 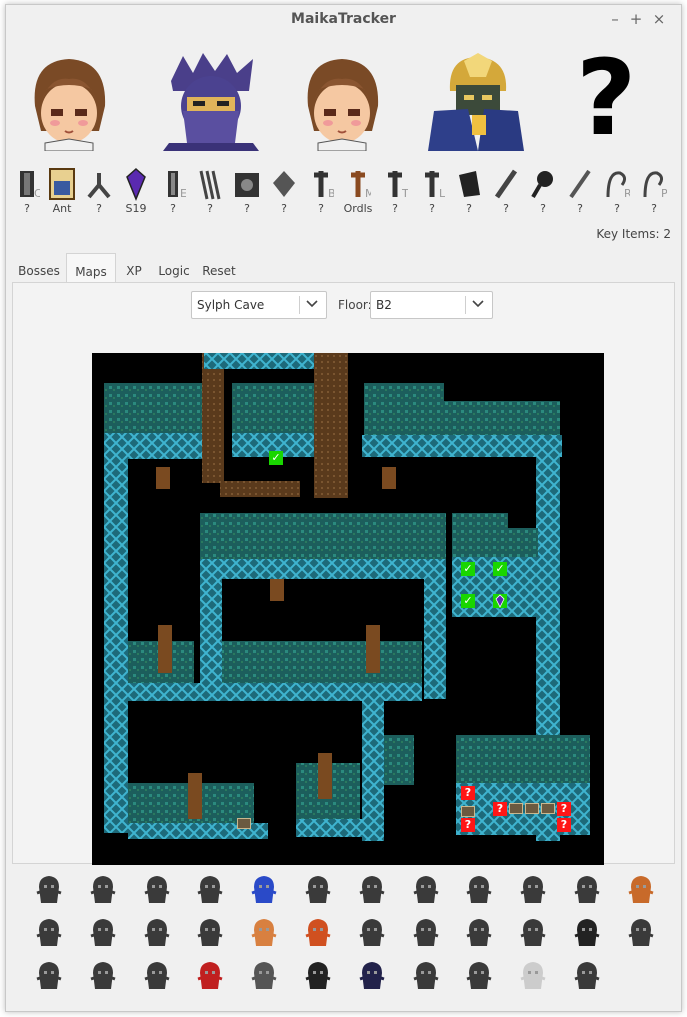 What do you see at coordinates (91, 268) in the screenshot?
I see `tab-maps: Maps` at bounding box center [91, 268].